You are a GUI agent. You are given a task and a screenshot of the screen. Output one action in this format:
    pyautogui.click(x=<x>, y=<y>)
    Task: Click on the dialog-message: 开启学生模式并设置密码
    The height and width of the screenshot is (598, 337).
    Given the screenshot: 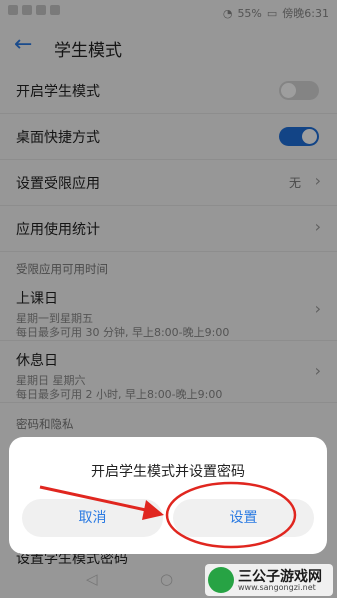 What is the action you would take?
    pyautogui.click(x=168, y=472)
    